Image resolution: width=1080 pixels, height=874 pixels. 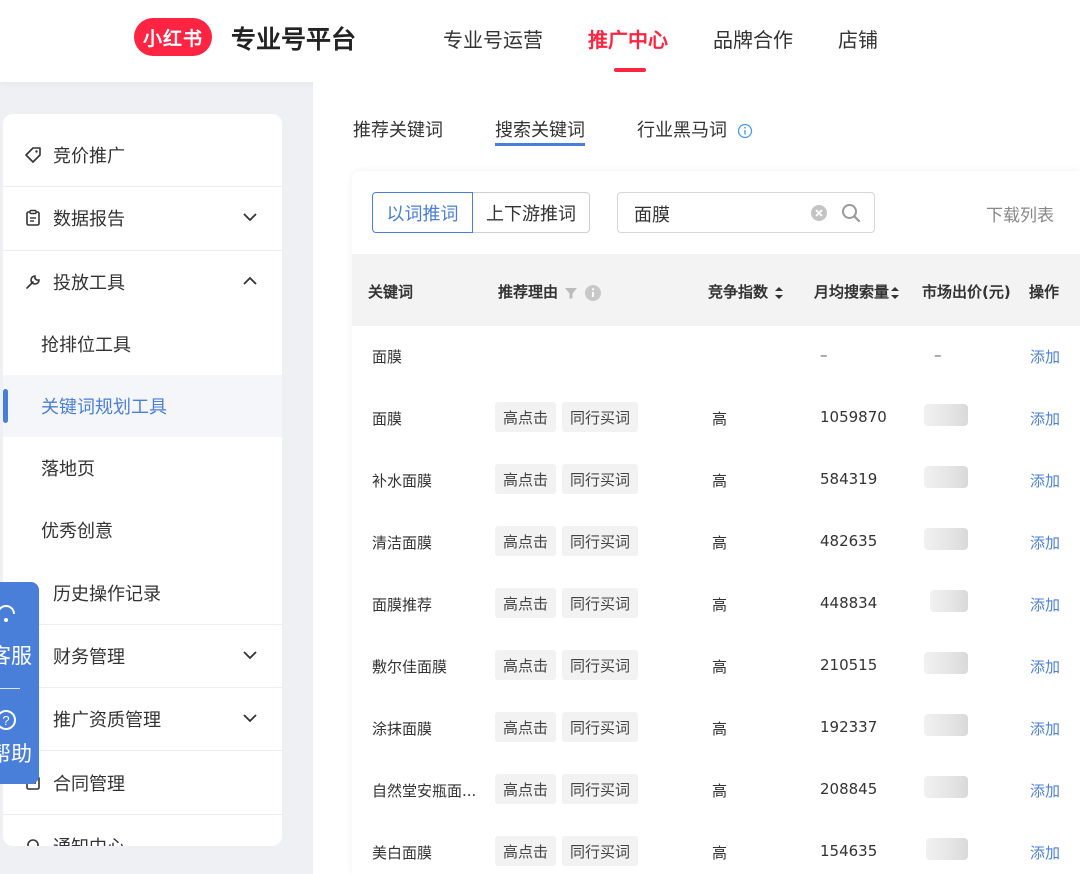 What do you see at coordinates (16, 655) in the screenshot?
I see `customer-service-label: 客服` at bounding box center [16, 655].